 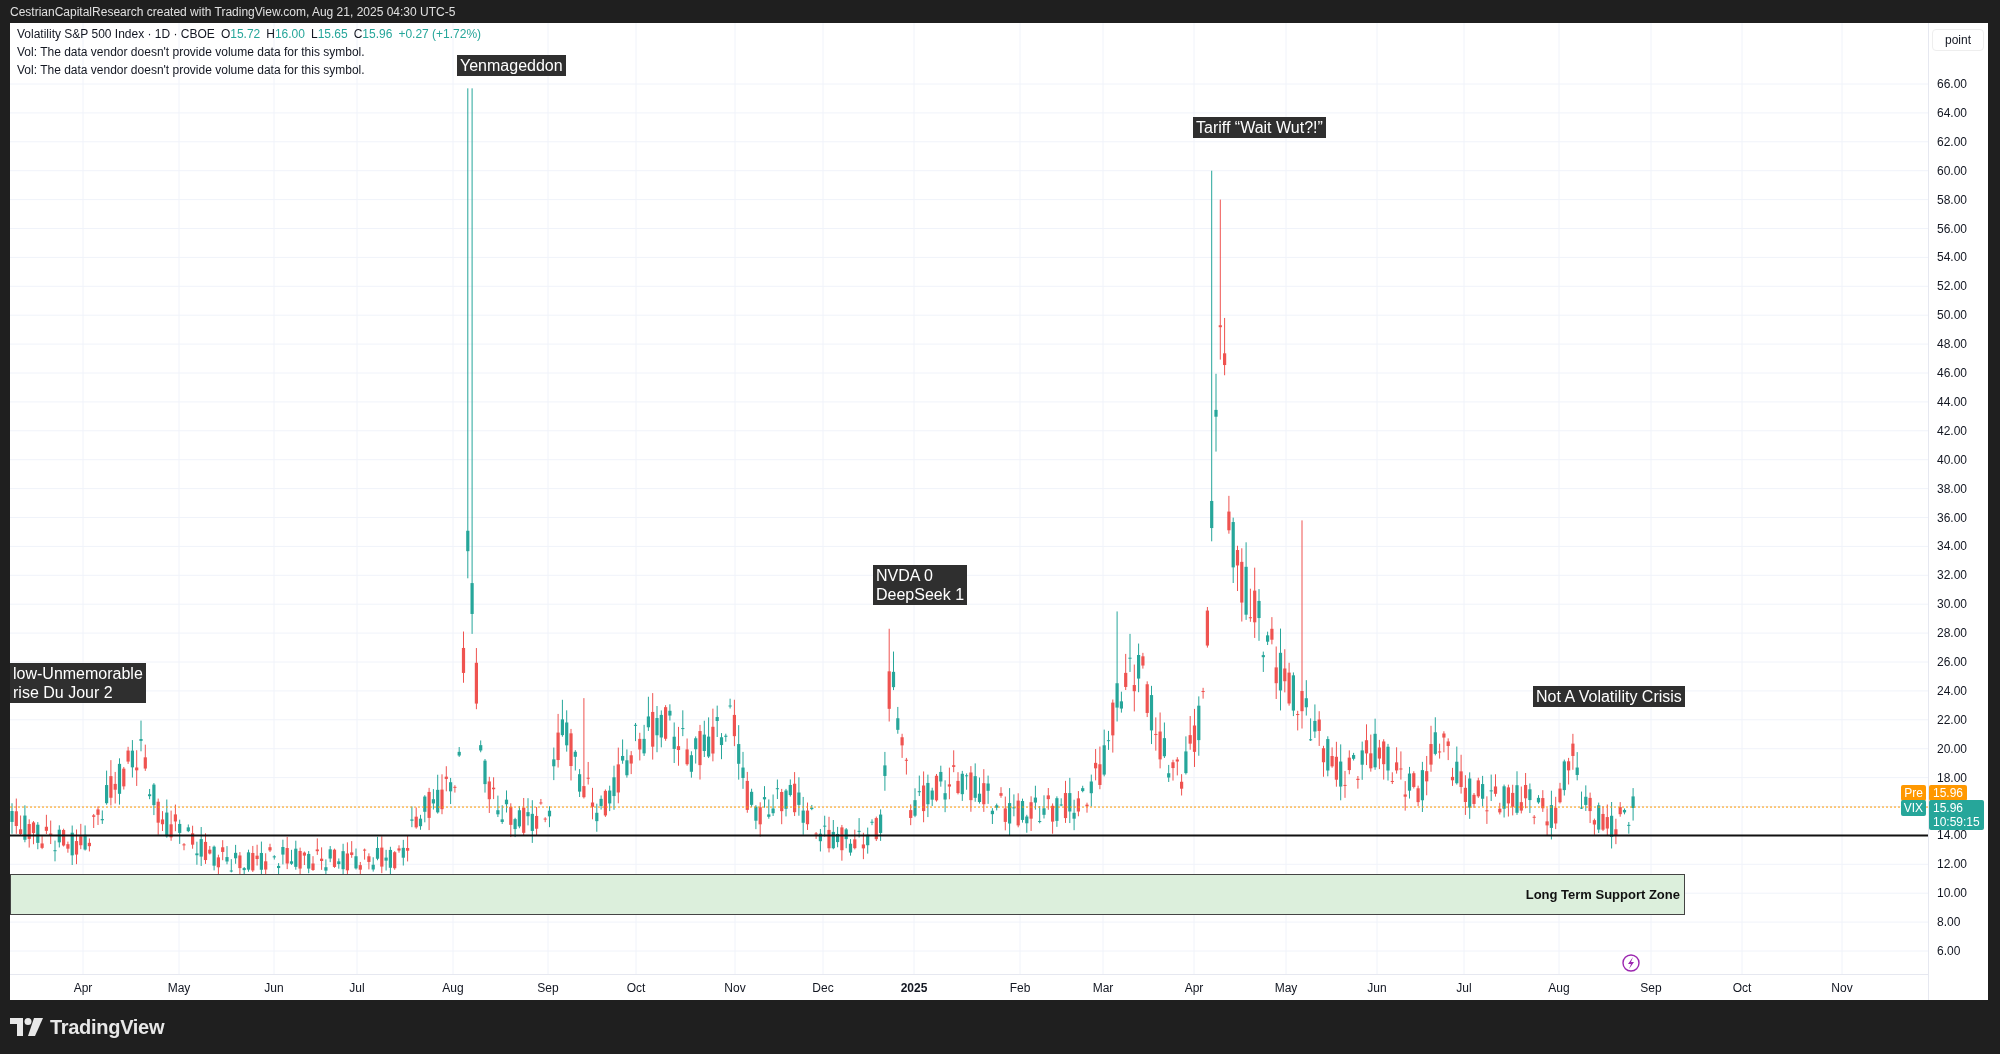 What do you see at coordinates (1631, 963) in the screenshot?
I see `lightning-icon` at bounding box center [1631, 963].